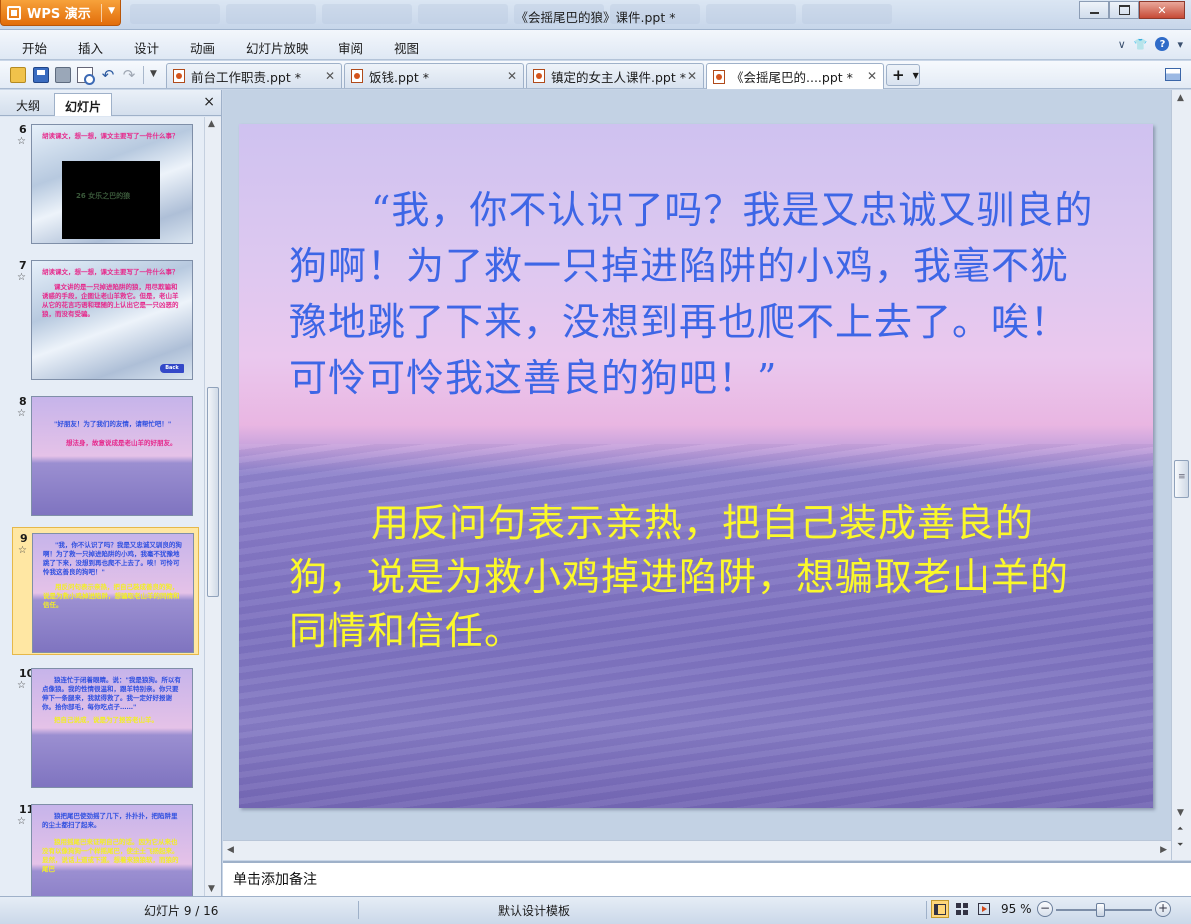 Image resolution: width=1191 pixels, height=924 pixels. What do you see at coordinates (1180, 829) in the screenshot?
I see `previous-slide-icon: ⏶` at bounding box center [1180, 829].